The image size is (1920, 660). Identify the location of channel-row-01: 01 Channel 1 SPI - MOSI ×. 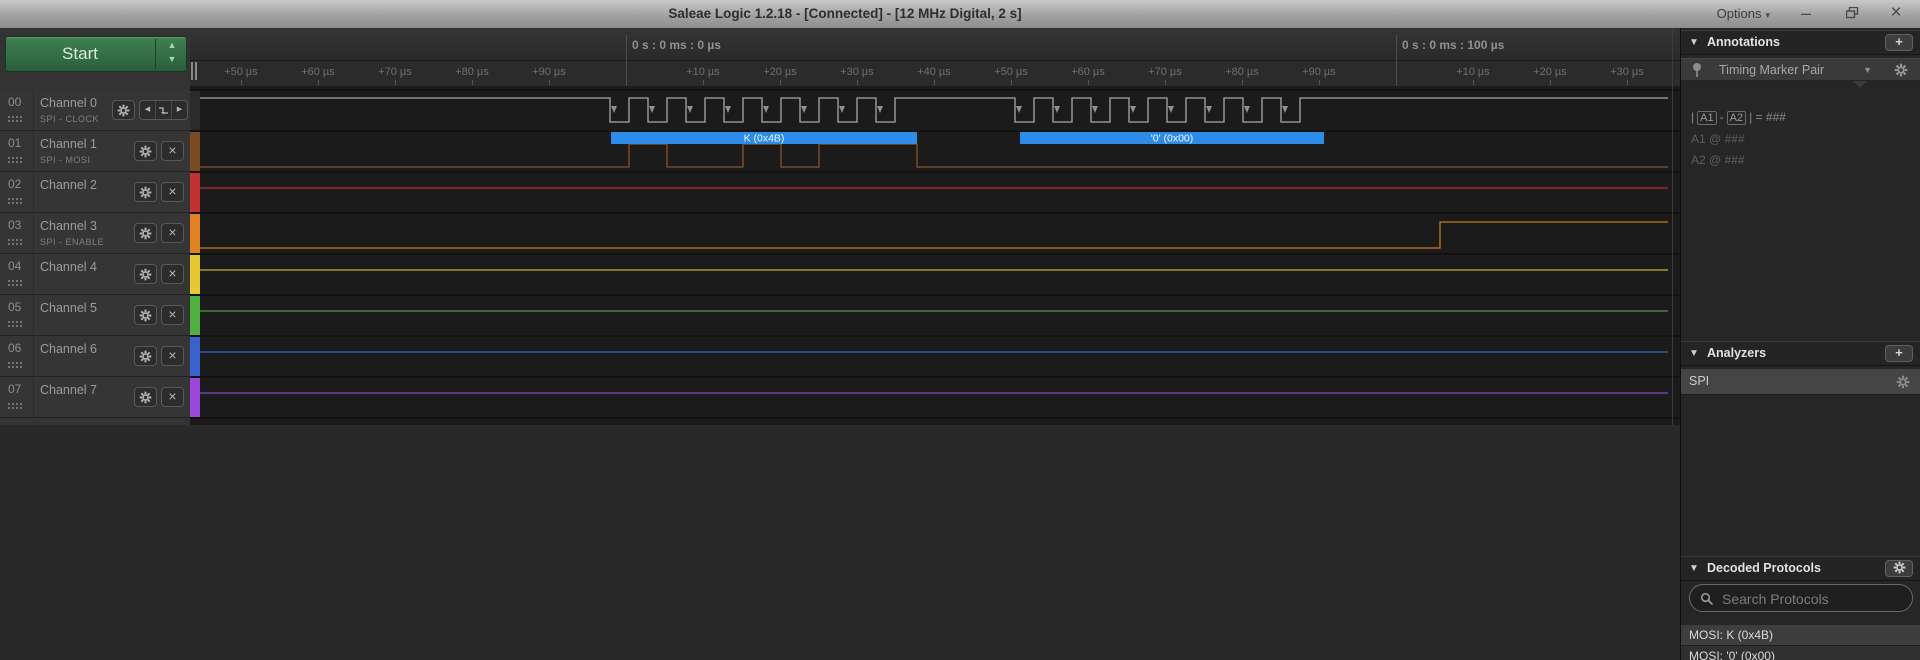
(95, 151).